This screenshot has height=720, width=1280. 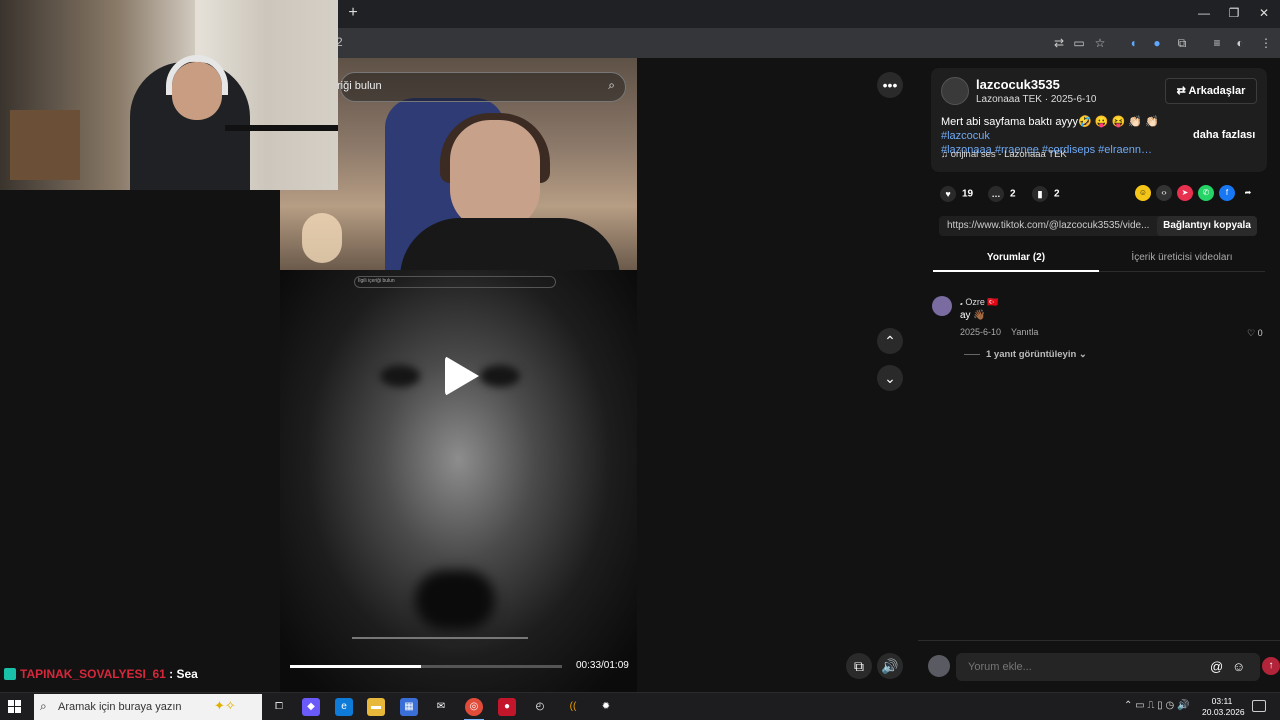 I want to click on mention-icon: @, so click(x=1216, y=666).